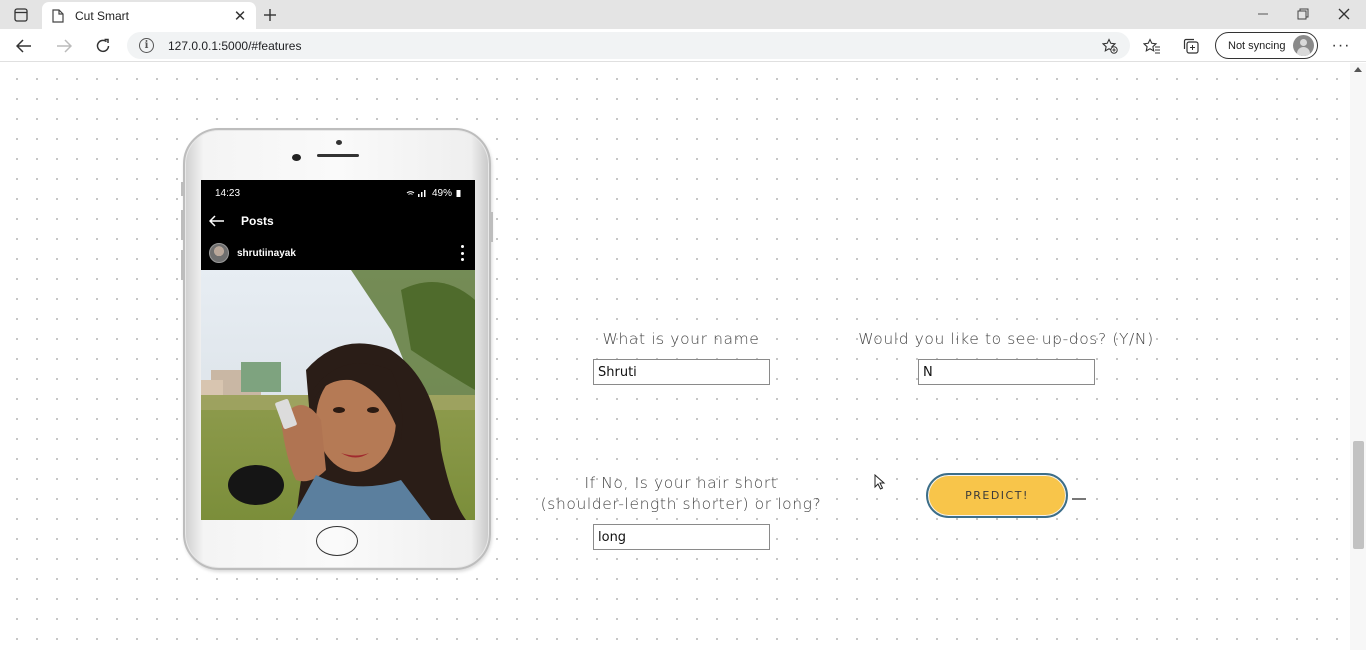 The width and height of the screenshot is (1366, 650). What do you see at coordinates (218, 221) in the screenshot?
I see `phone-back-arrow-icon` at bounding box center [218, 221].